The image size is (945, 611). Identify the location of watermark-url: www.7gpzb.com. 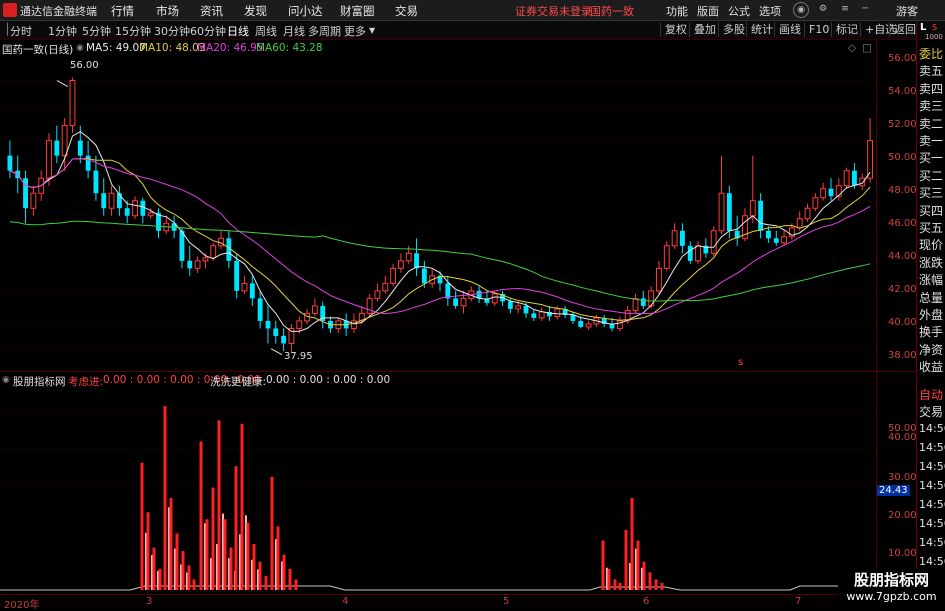
(891, 596).